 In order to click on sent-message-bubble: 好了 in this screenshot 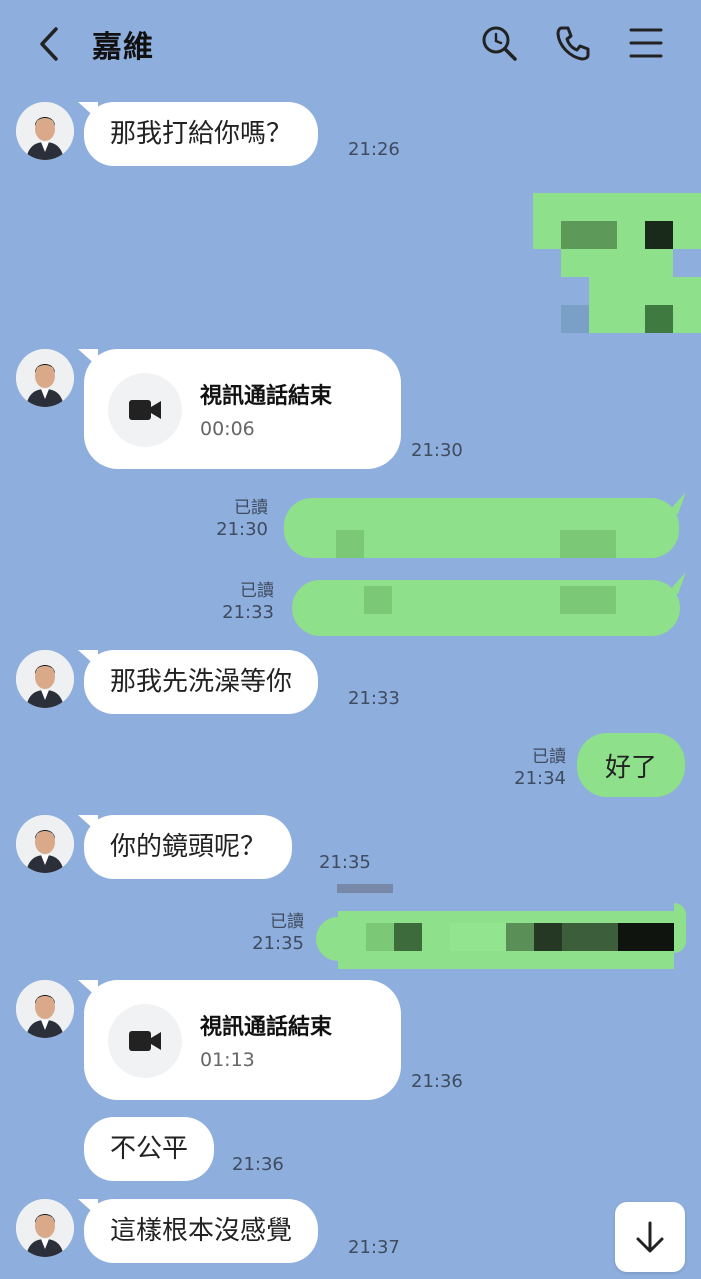, I will do `click(631, 765)`.